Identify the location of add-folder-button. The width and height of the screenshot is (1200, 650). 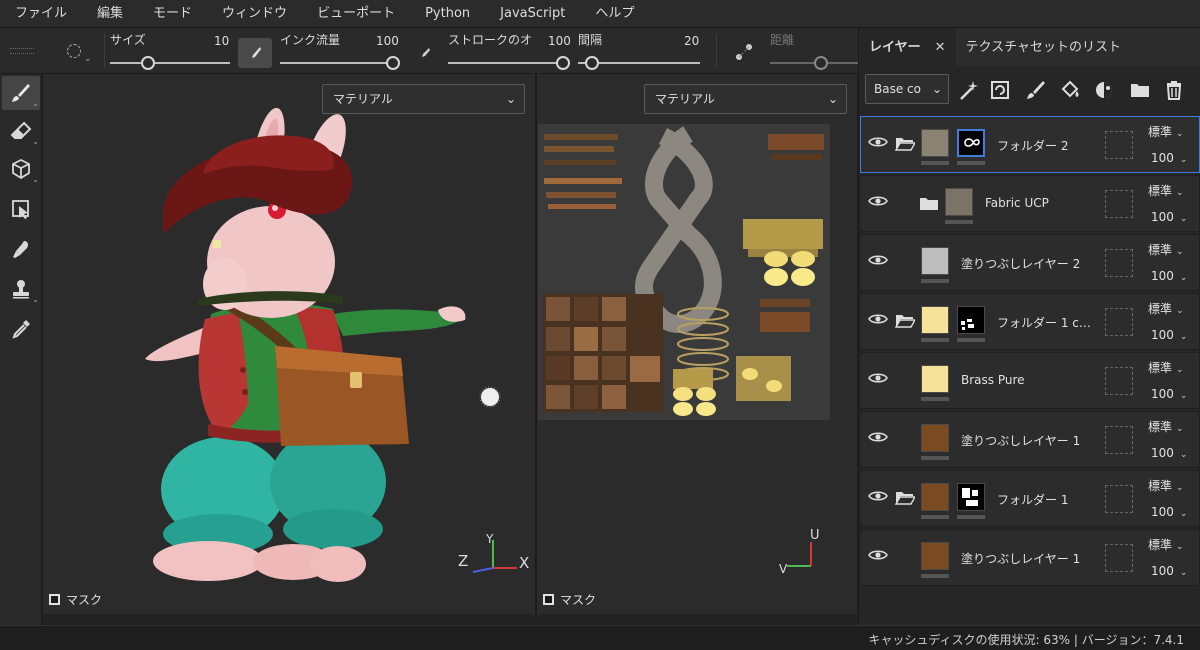
(1140, 90).